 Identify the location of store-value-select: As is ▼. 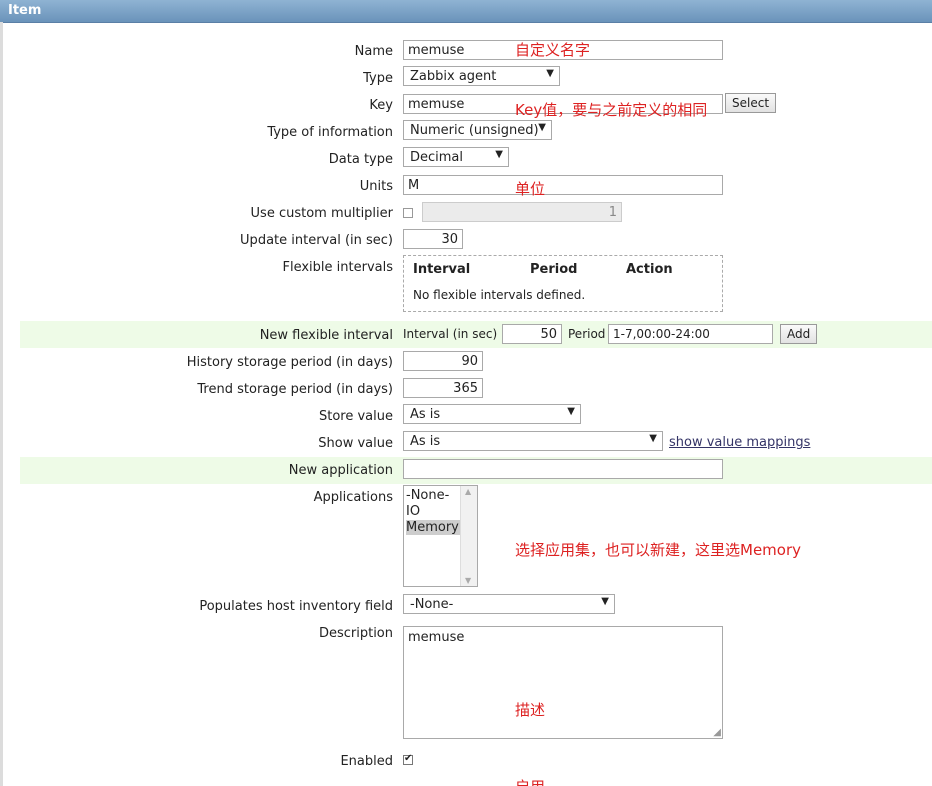
(492, 414).